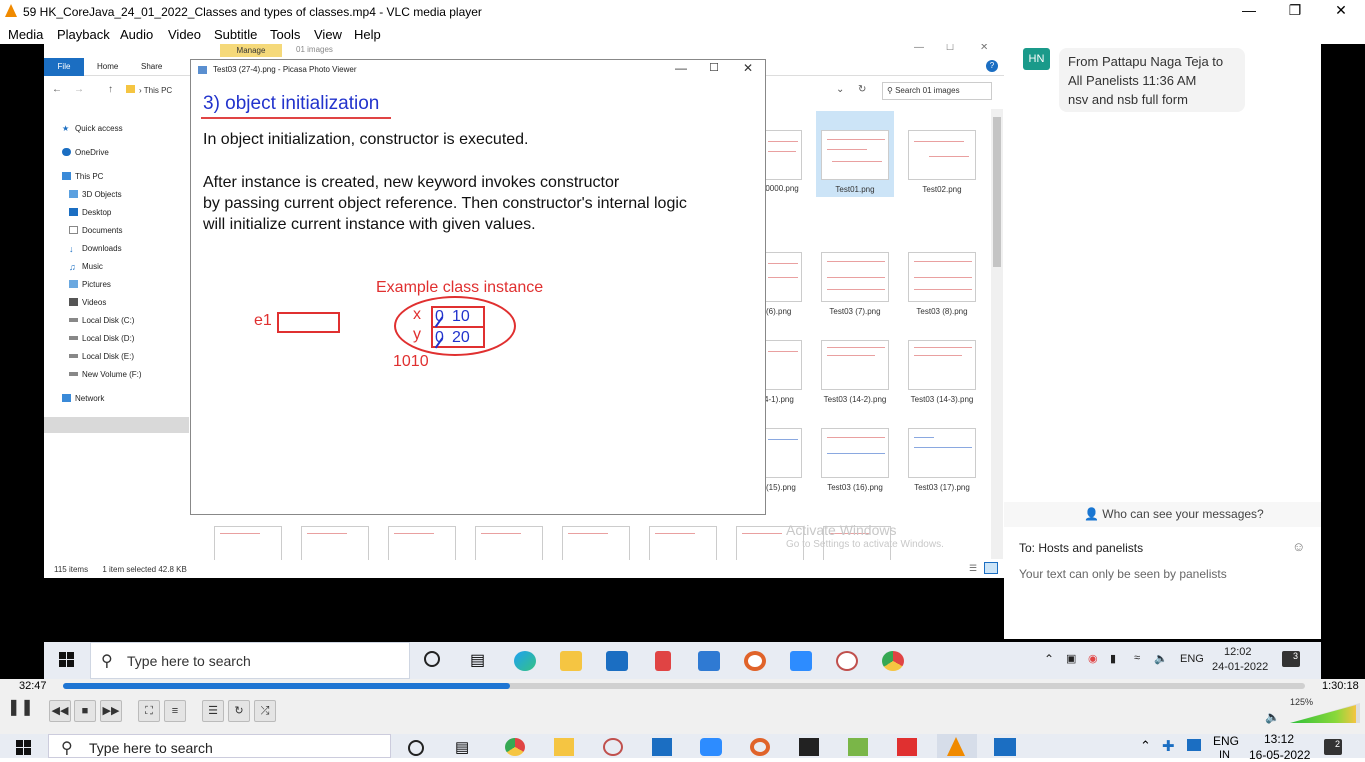 This screenshot has width=1365, height=762. I want to click on chat-input-placeholder: Your text can only be seen by panelists, so click(1123, 574).